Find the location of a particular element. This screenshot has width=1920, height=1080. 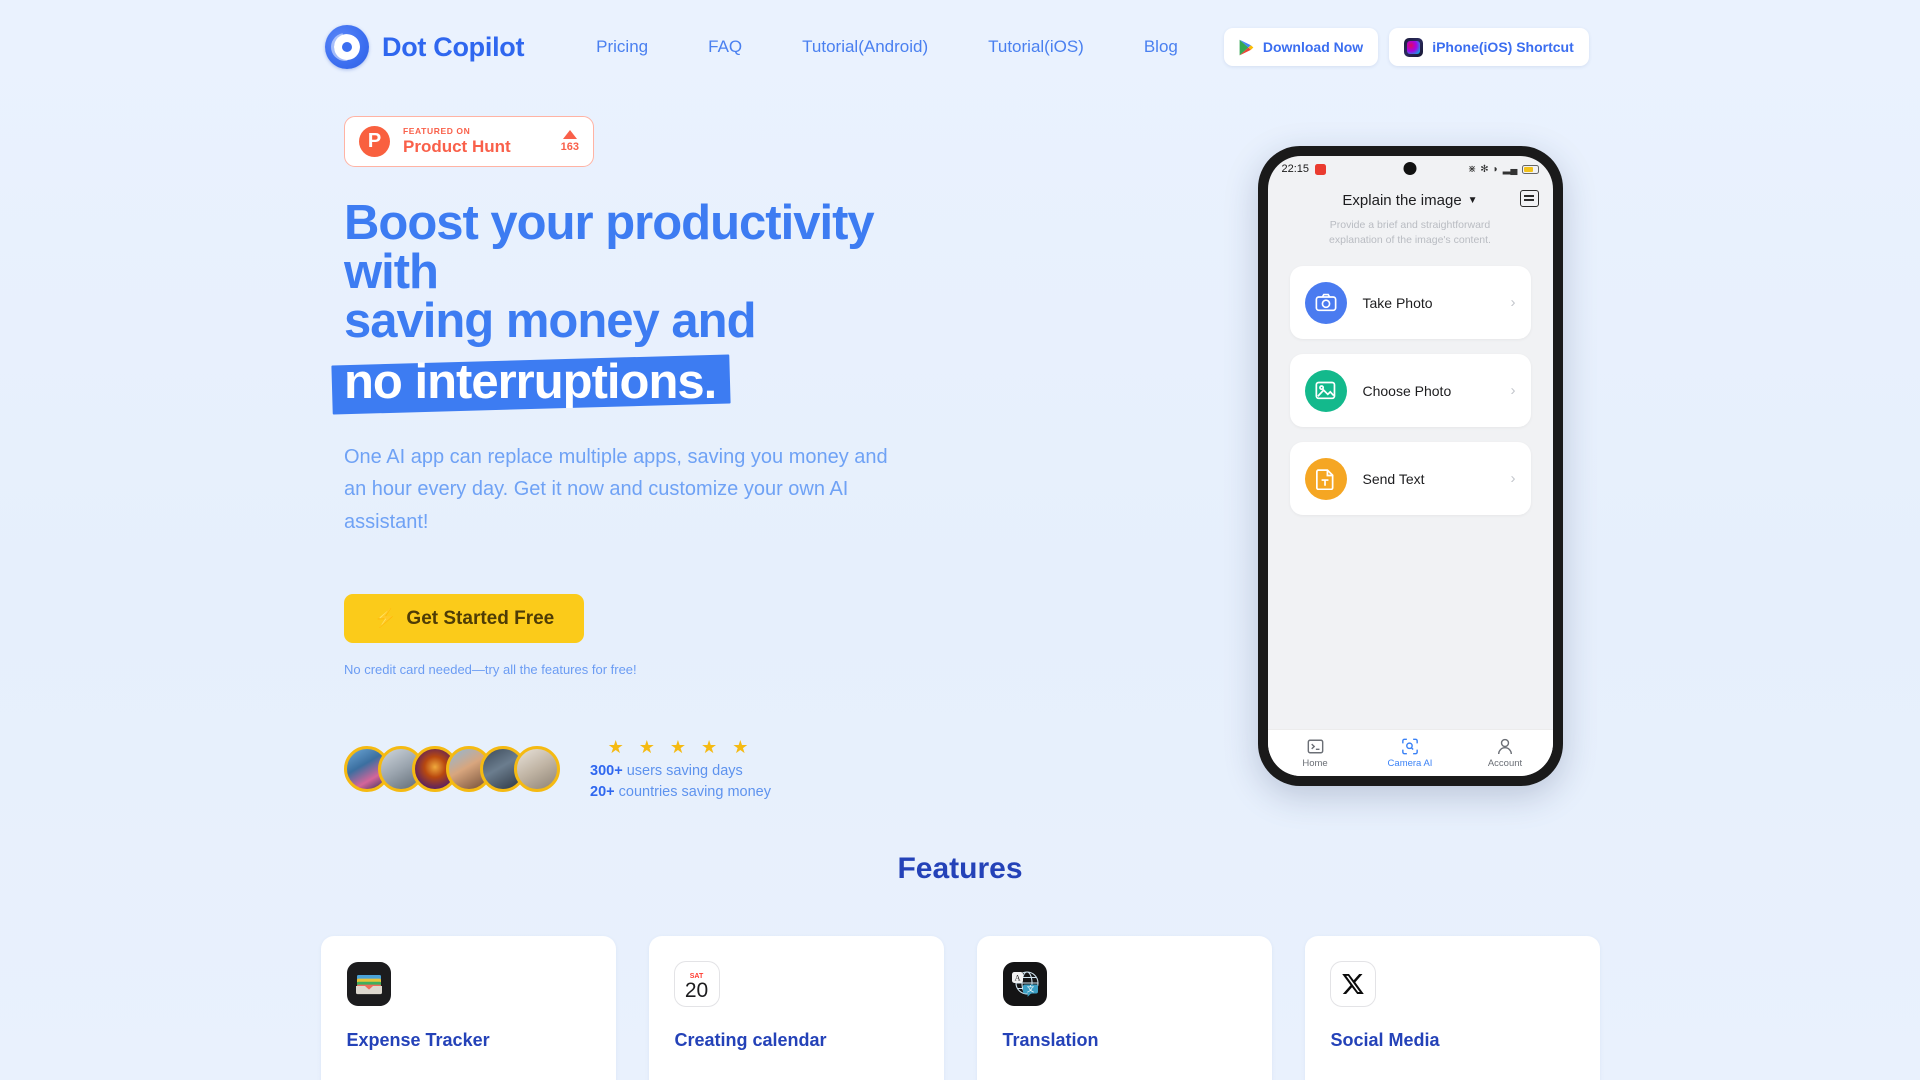

svg-text: A is located at coordinates (1017, 978).